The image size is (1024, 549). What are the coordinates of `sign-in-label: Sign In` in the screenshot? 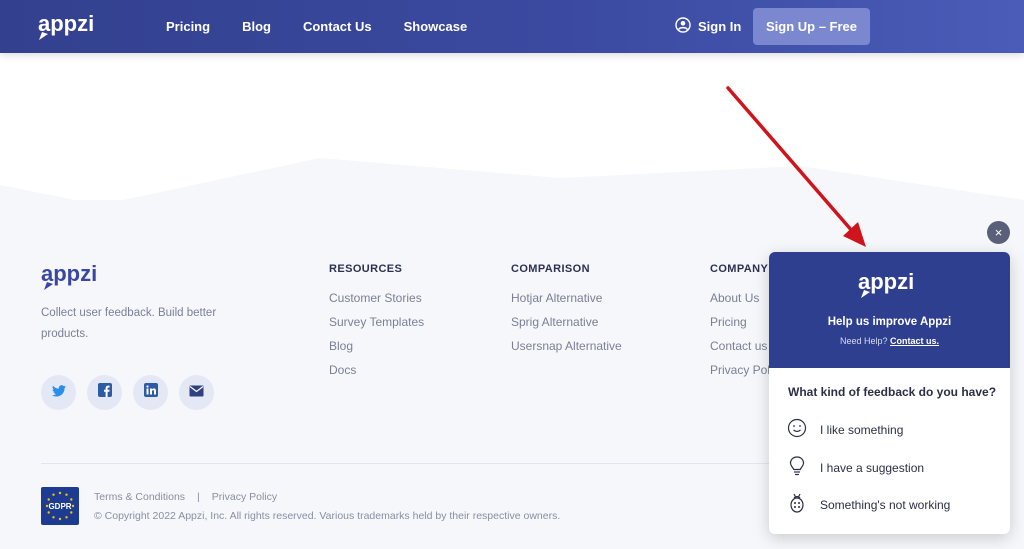 It's located at (720, 26).